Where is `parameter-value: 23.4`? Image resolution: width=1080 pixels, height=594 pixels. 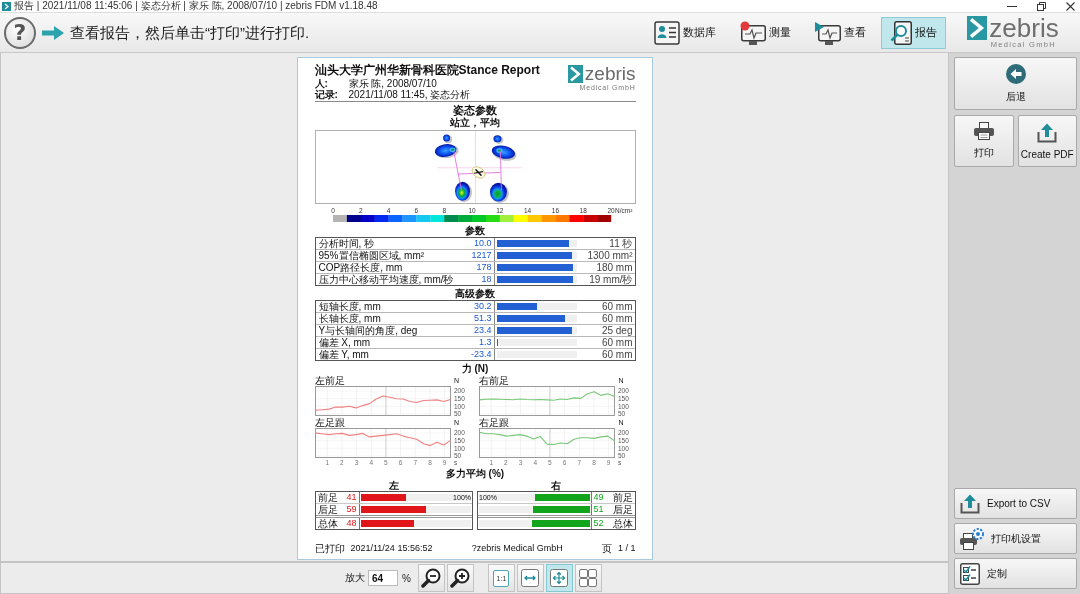
parameter-value: 23.4 is located at coordinates (479, 330).